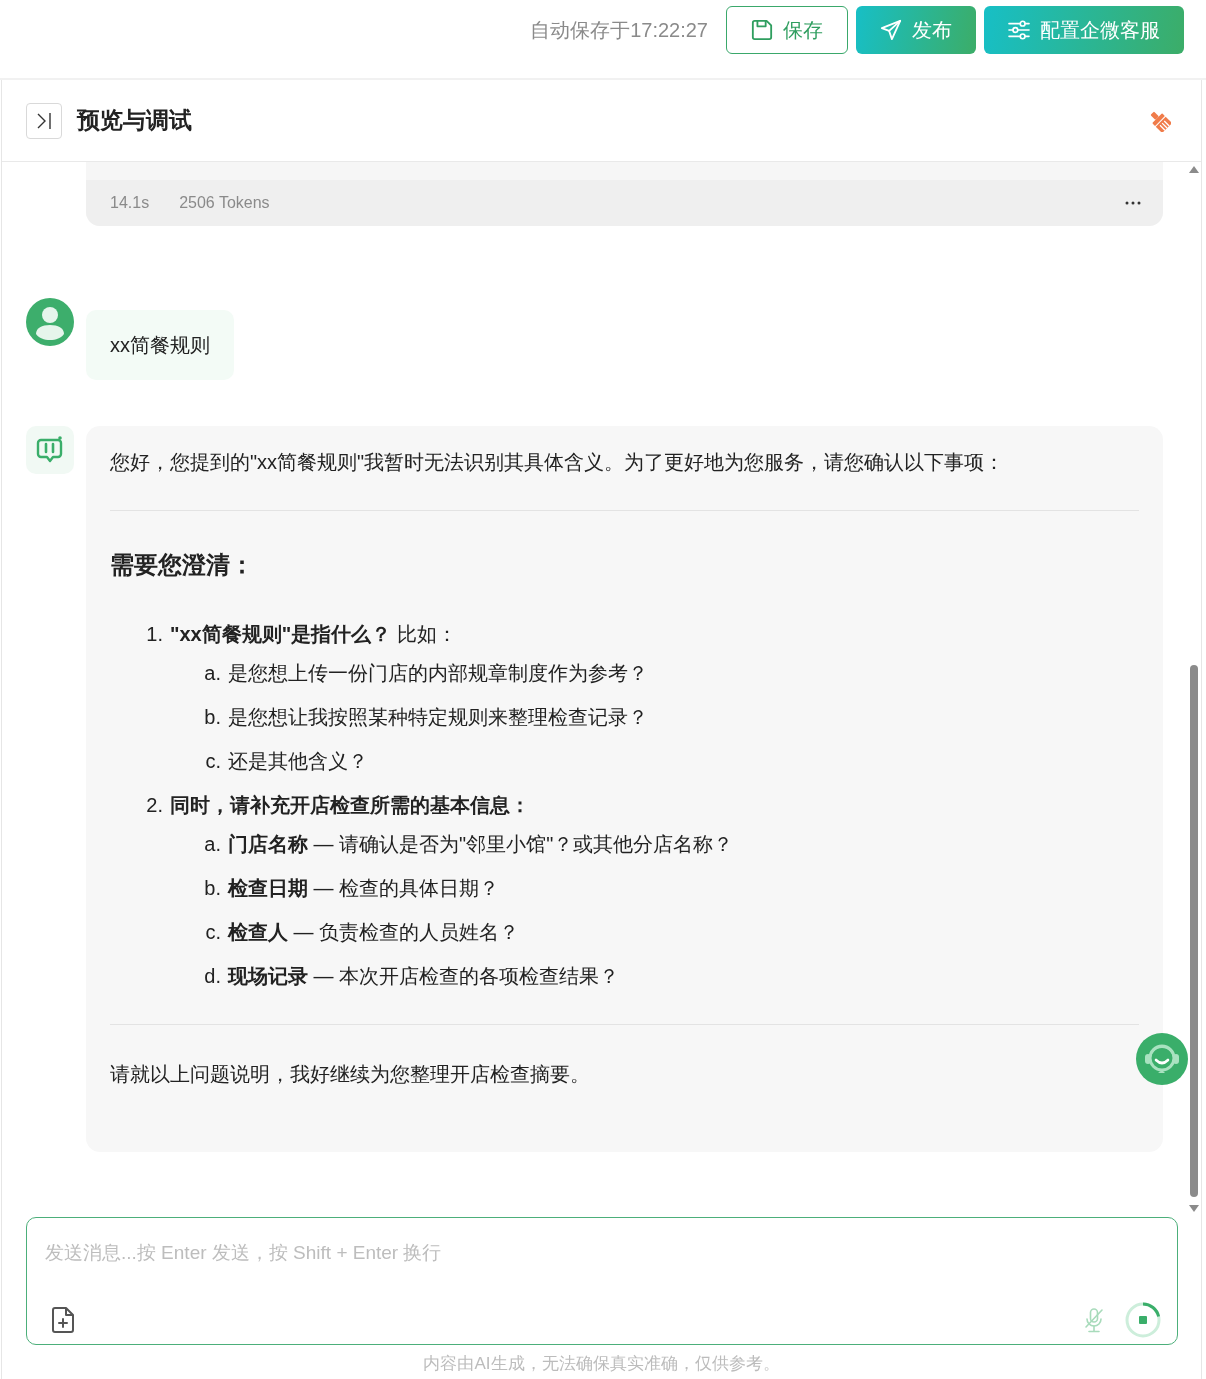  What do you see at coordinates (1133, 203) in the screenshot?
I see `more-icon` at bounding box center [1133, 203].